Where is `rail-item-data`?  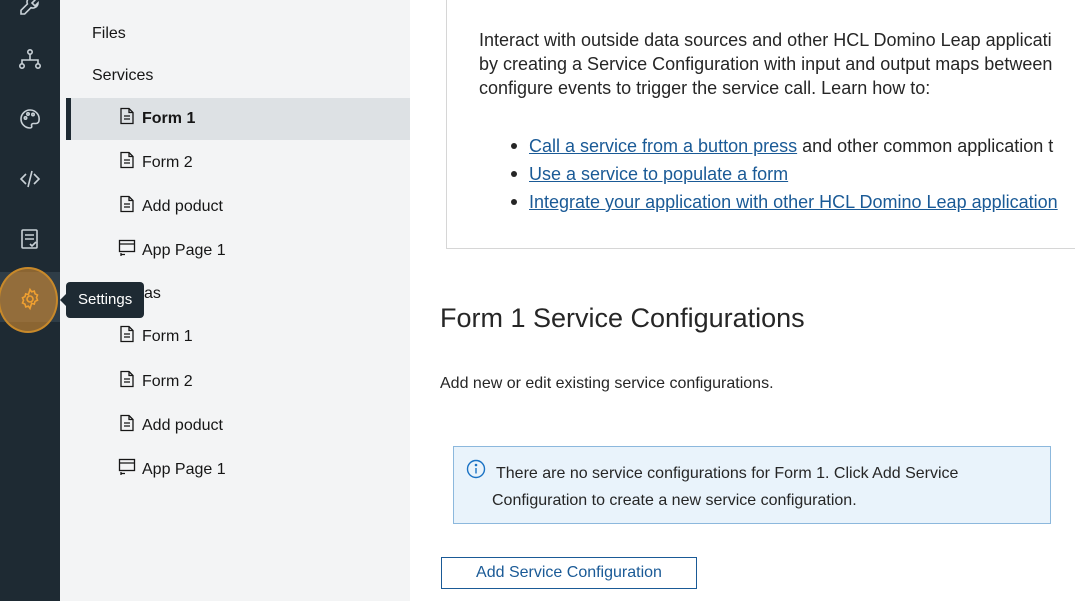 rail-item-data is located at coordinates (30, 241).